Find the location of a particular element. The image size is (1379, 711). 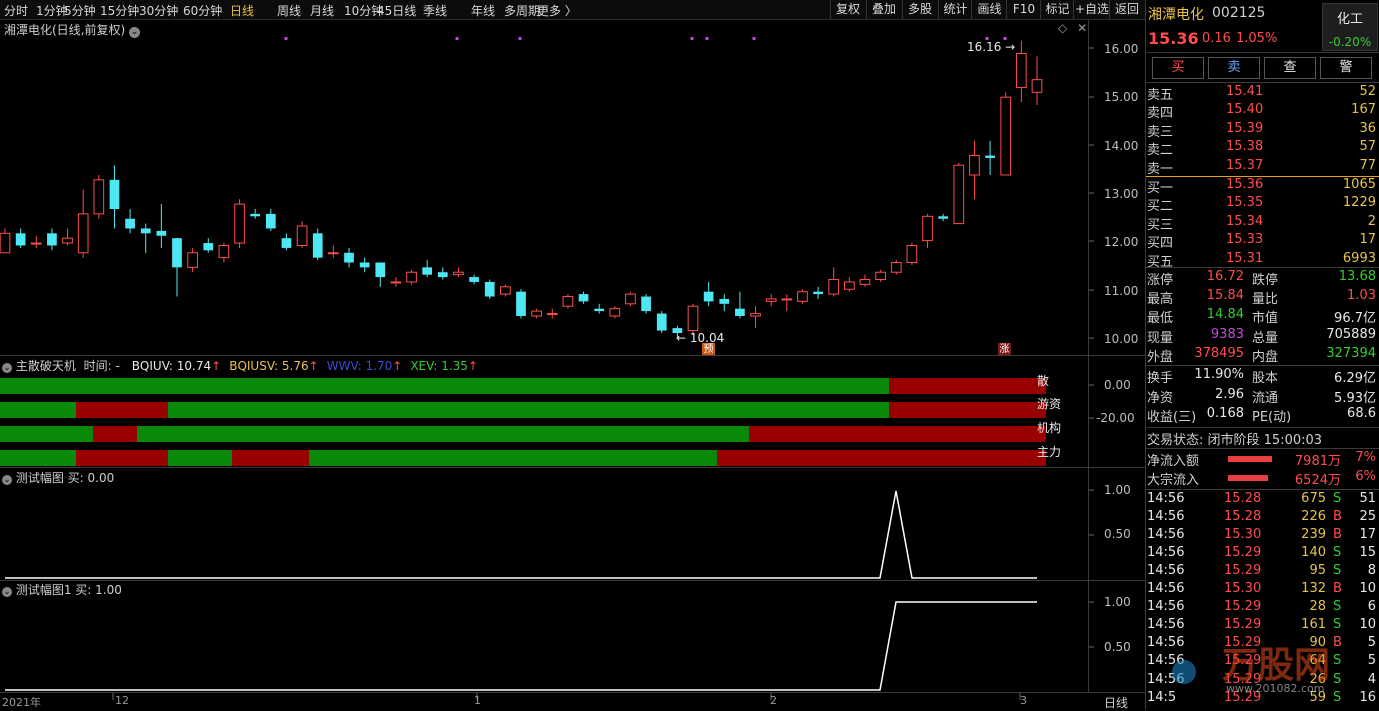

indicator-time: 时间: - is located at coordinates (101, 366).